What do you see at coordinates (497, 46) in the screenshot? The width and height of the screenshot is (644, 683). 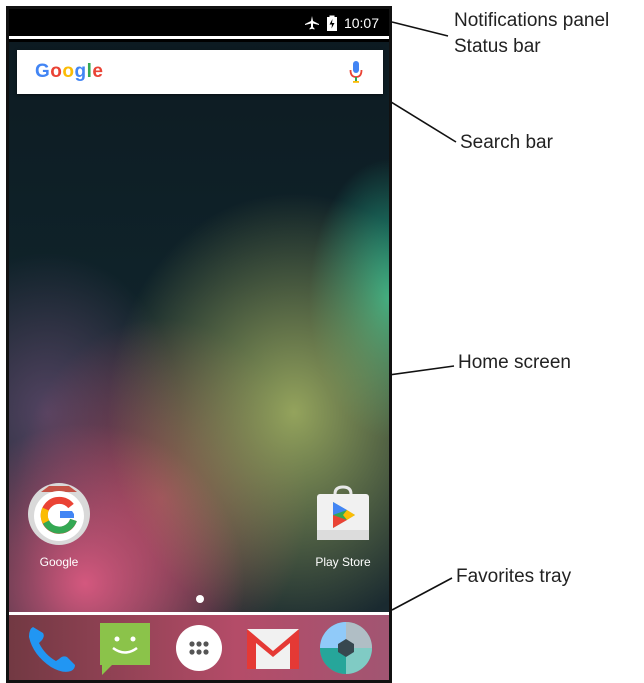 I see `callout-status-bar: Status bar` at bounding box center [497, 46].